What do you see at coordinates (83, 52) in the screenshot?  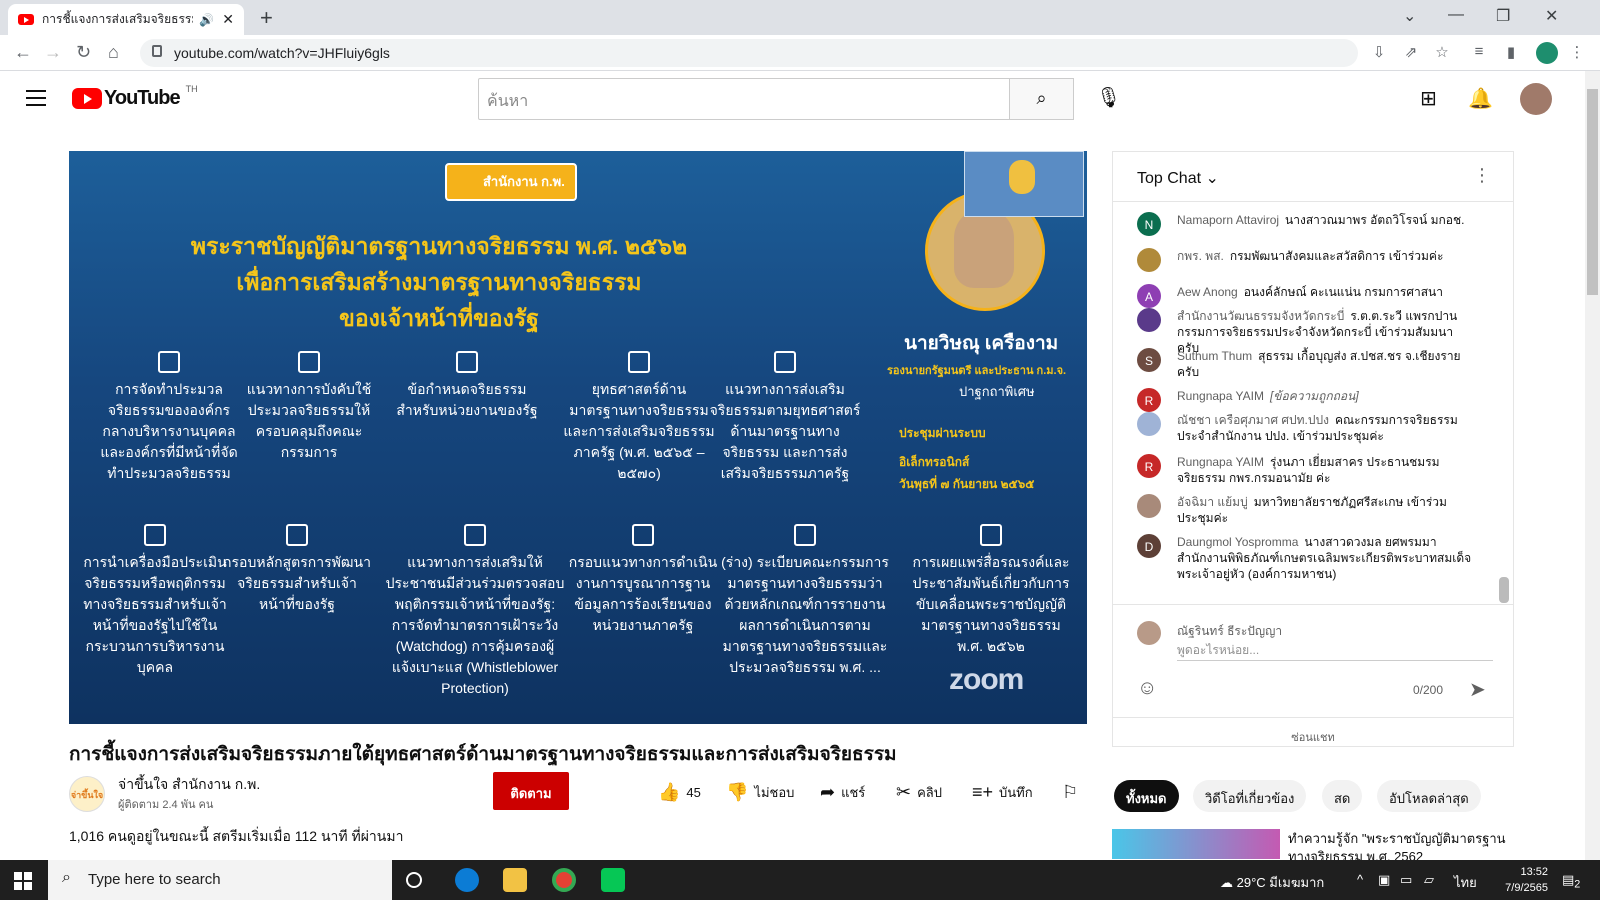 I see `reload-icon: ↻` at bounding box center [83, 52].